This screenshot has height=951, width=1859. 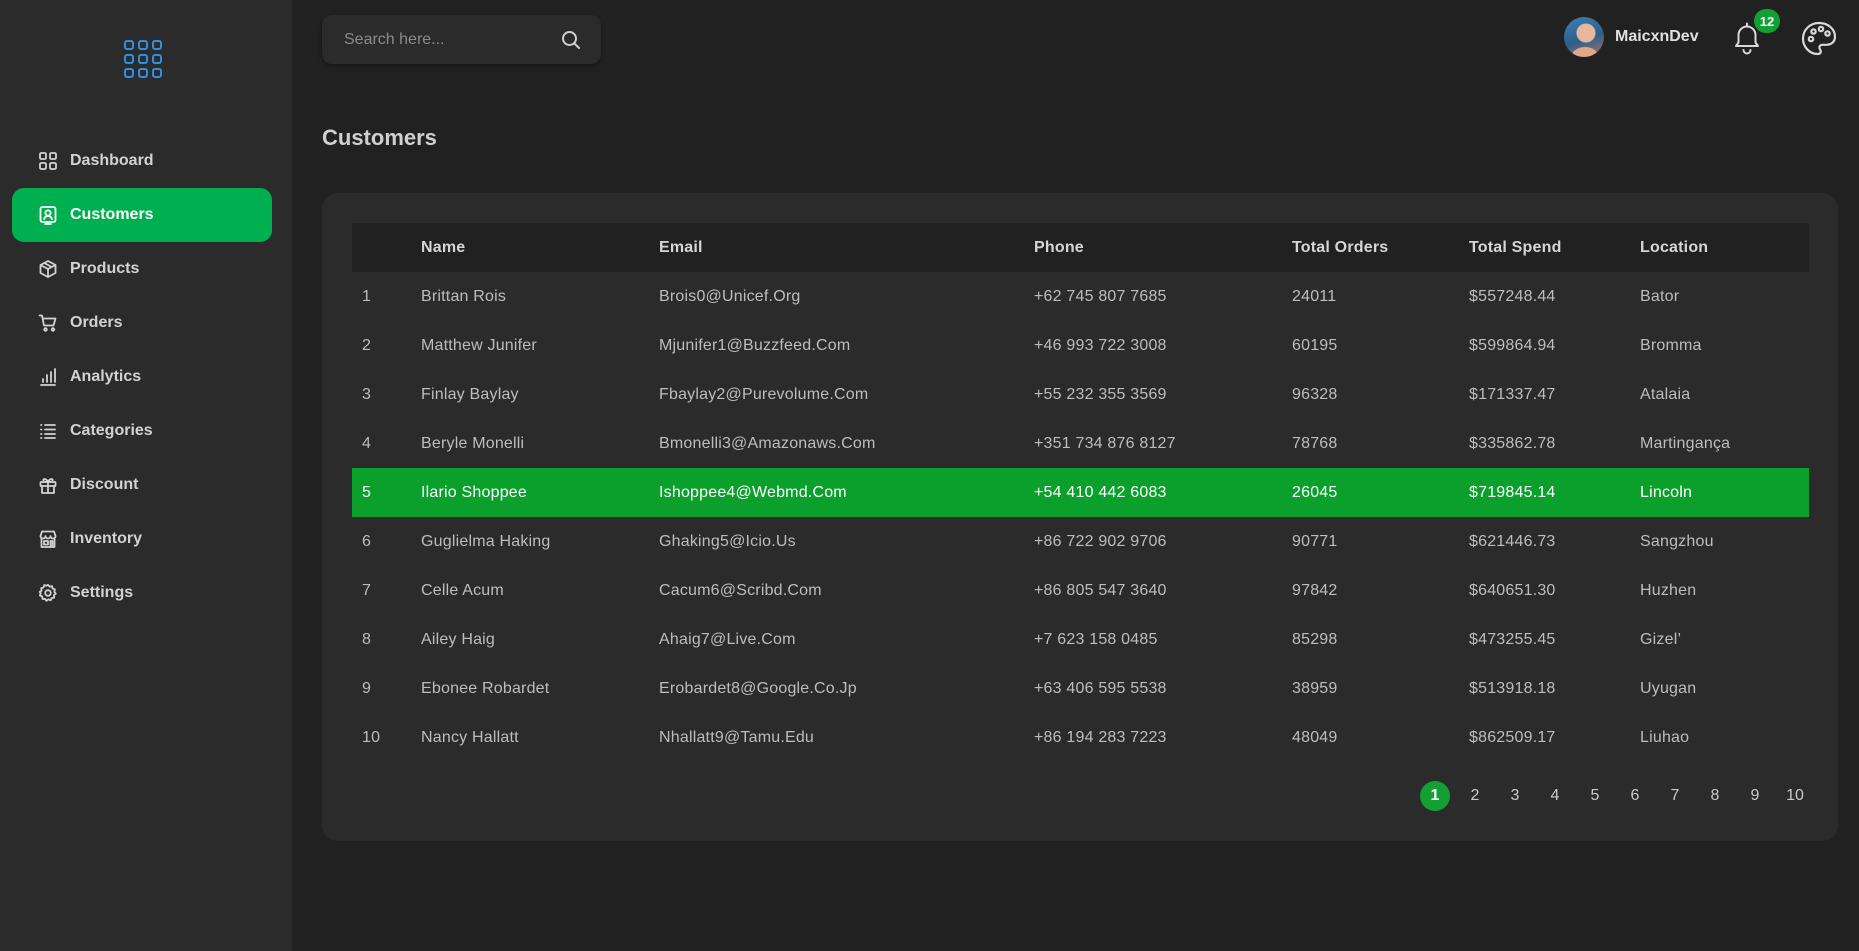 What do you see at coordinates (462, 590) in the screenshot?
I see `cell-name: Celle Acum` at bounding box center [462, 590].